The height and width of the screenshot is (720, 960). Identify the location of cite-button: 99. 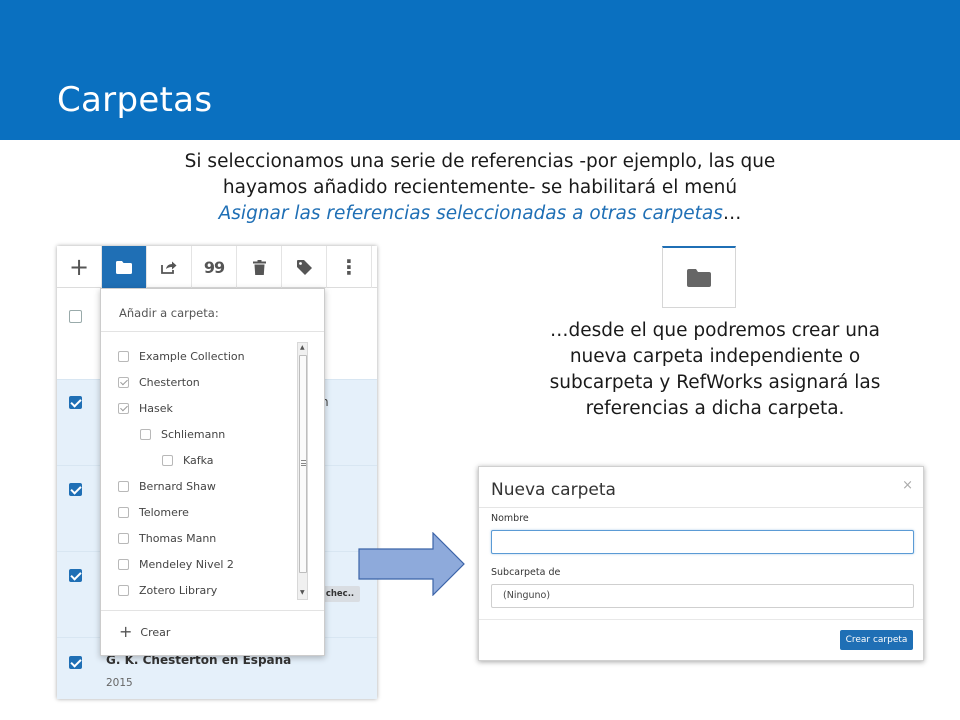
(214, 267).